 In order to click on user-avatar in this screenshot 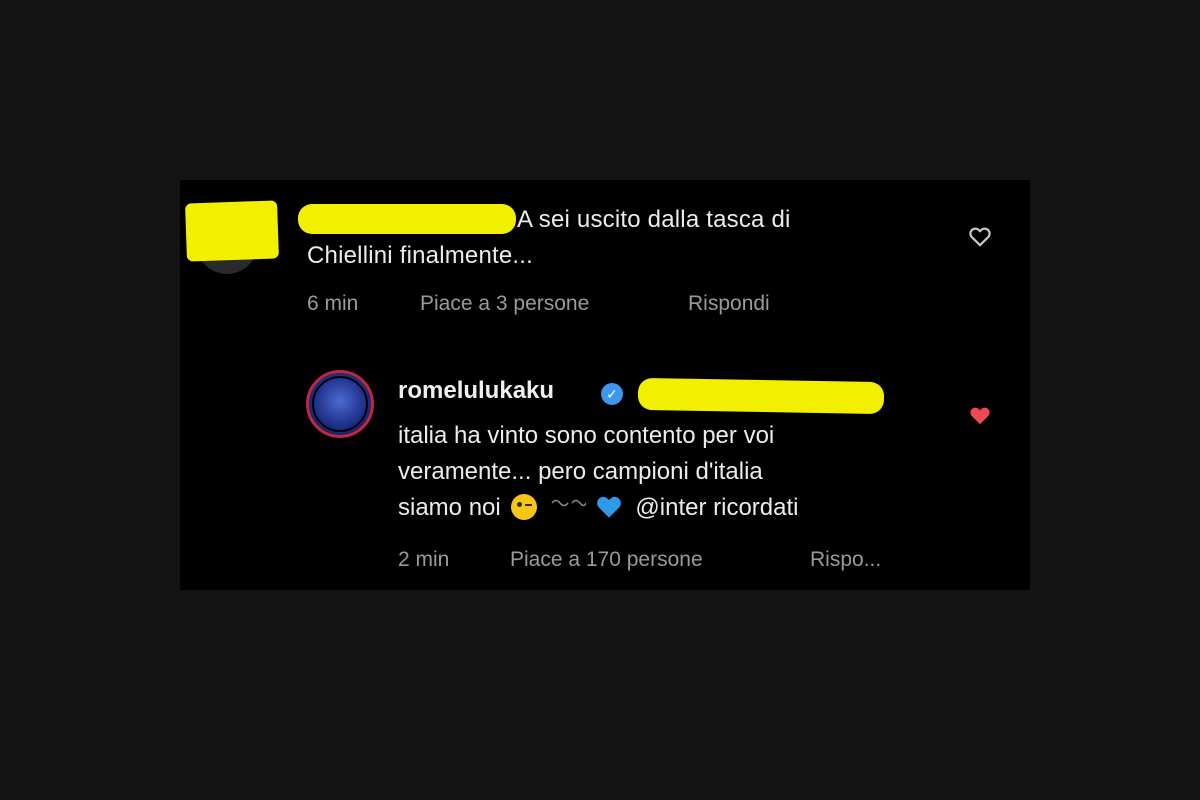, I will do `click(340, 404)`.